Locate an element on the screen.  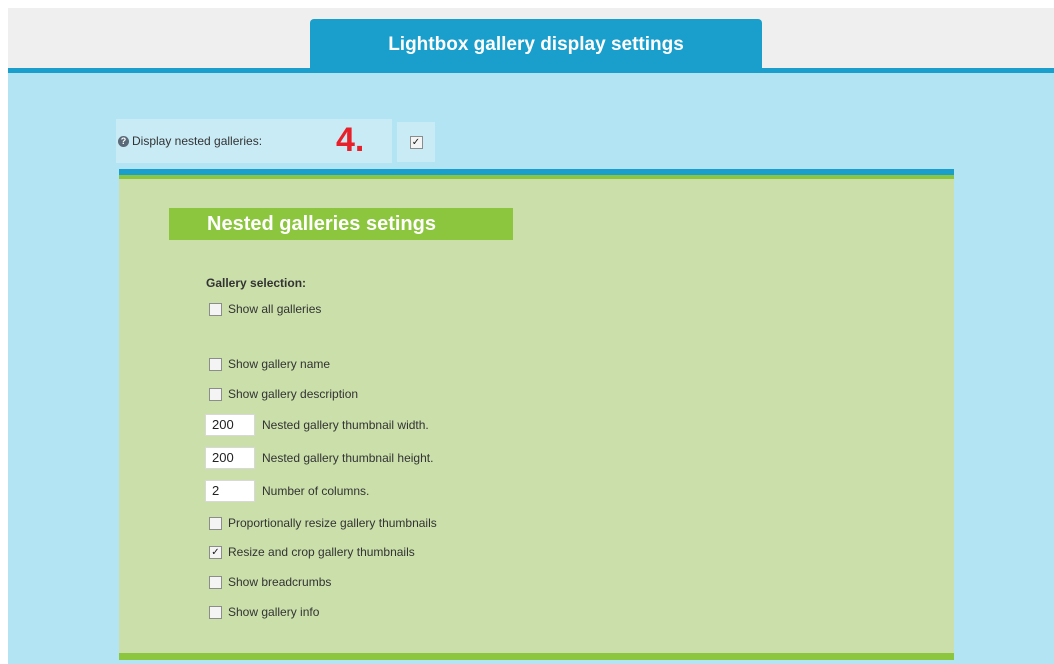
nested-section-bottom-border is located at coordinates (536, 656).